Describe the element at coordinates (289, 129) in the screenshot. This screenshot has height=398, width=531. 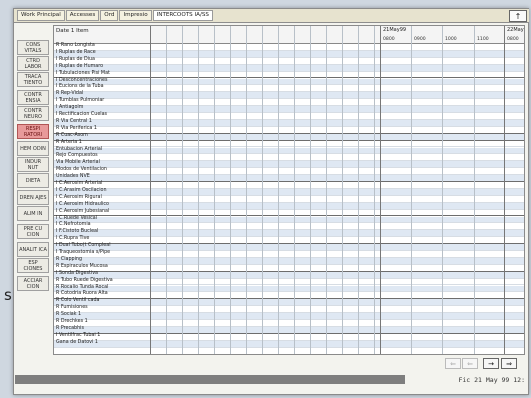
I see `table-row: R Via Periferica 1` at that location.